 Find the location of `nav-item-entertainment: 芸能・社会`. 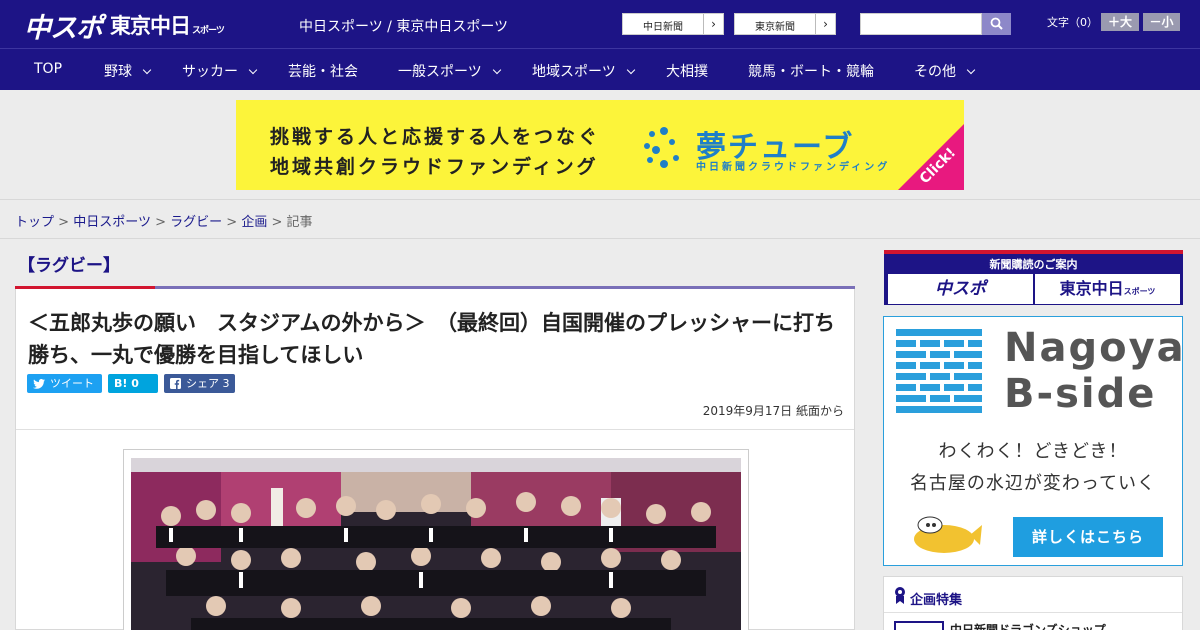

nav-item-entertainment: 芸能・社会 is located at coordinates (323, 71).